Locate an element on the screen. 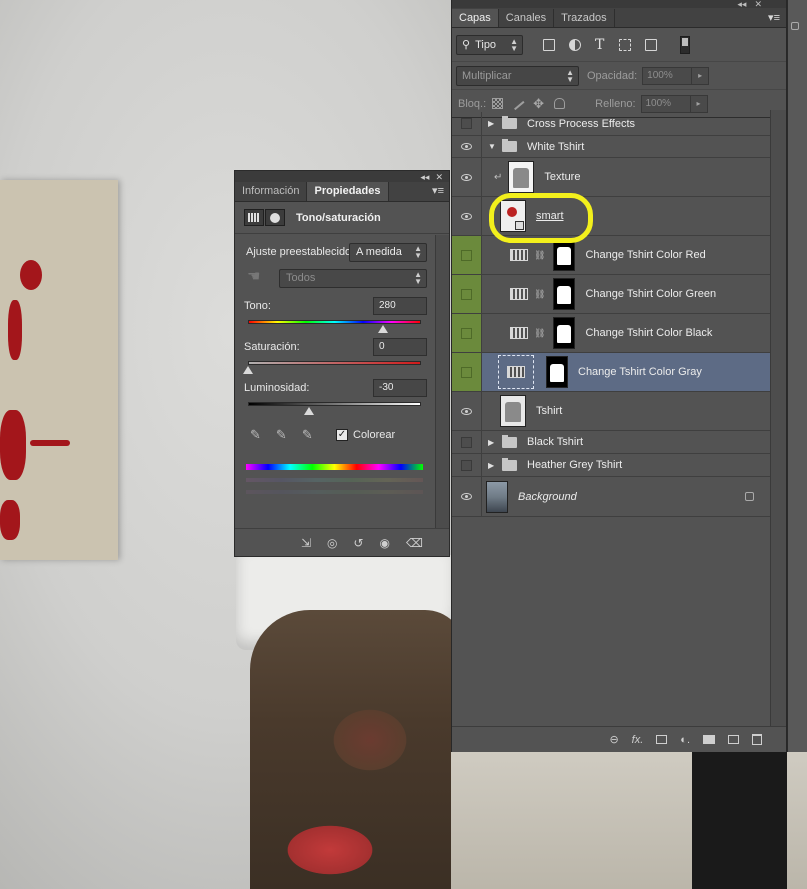  new-layer-icon is located at coordinates (733, 739).